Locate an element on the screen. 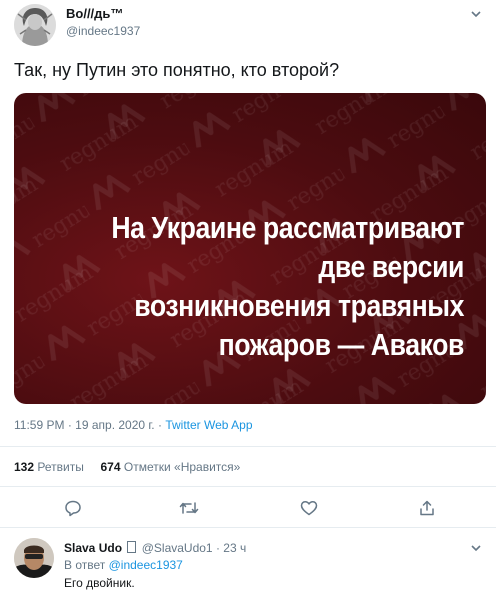 Image resolution: width=496 pixels, height=600 pixels. headline-line: две версии is located at coordinates (391, 266).